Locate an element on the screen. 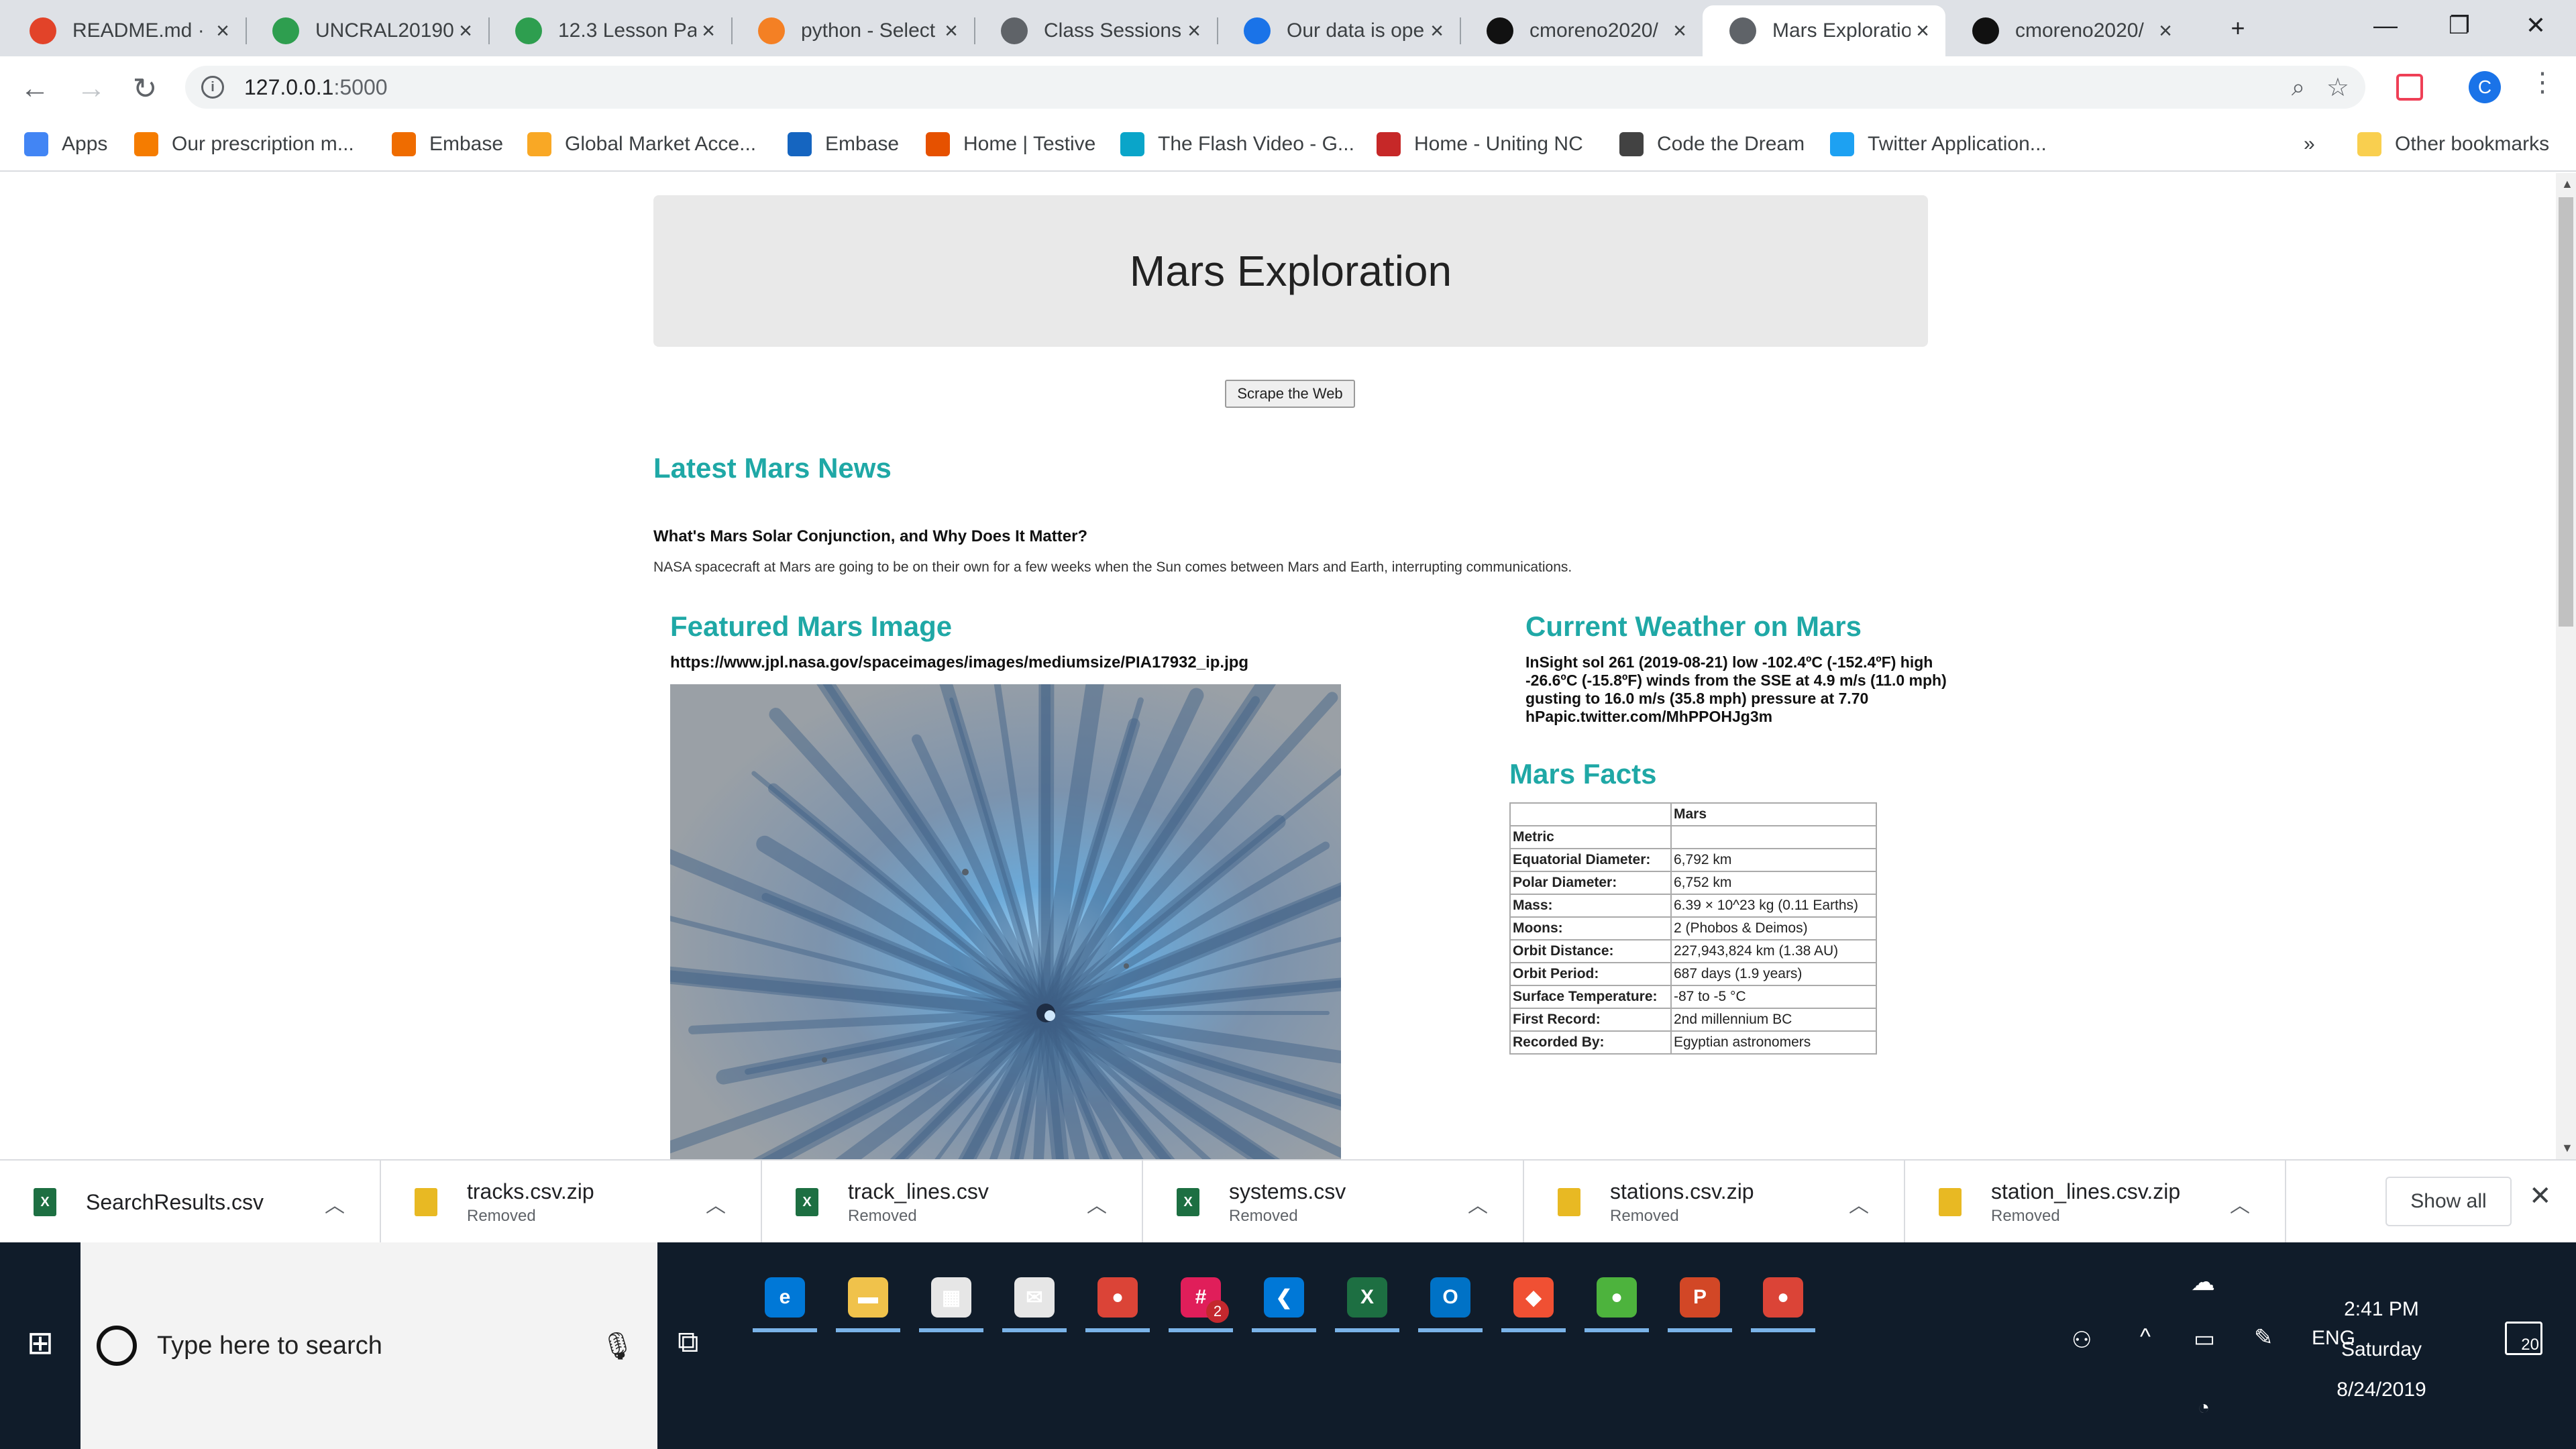 This screenshot has width=2576, height=1449. bookmark-star-icon: ☆ is located at coordinates (2337, 87).